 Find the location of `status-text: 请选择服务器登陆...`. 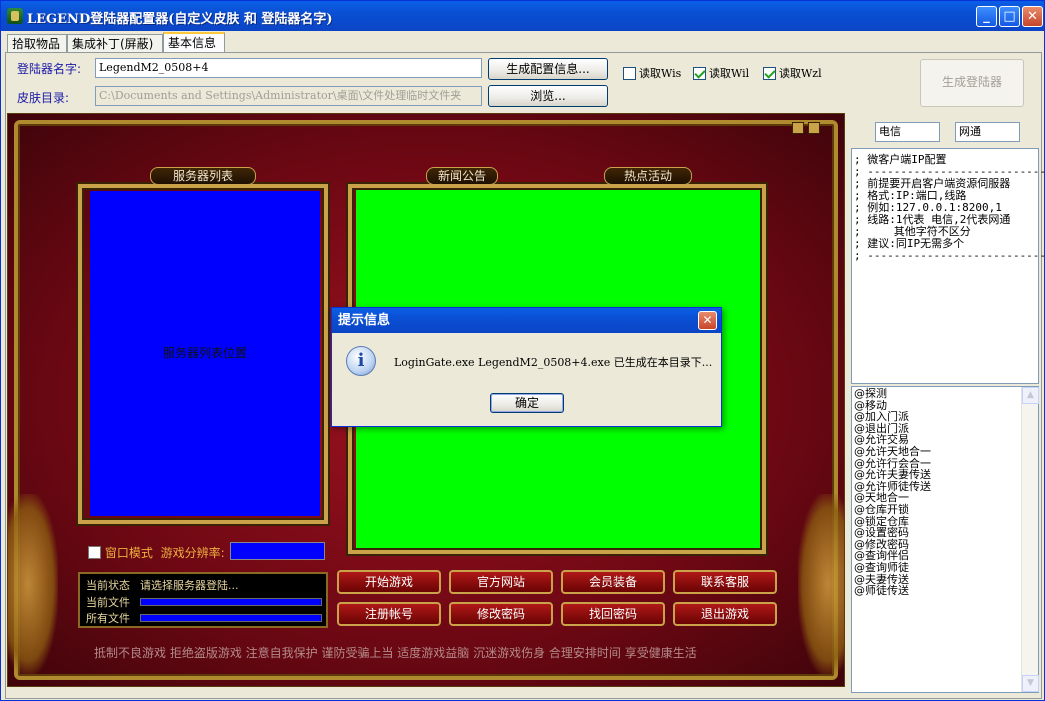

status-text: 请选择服务器登陆... is located at coordinates (189, 585).